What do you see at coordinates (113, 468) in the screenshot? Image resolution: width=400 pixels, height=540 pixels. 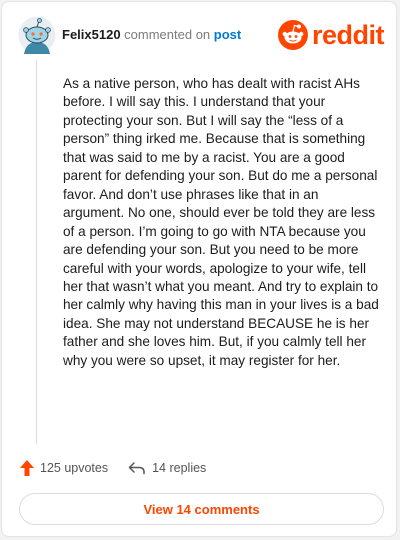 I see `comment-actions: 125 upvotes 14 replies` at bounding box center [113, 468].